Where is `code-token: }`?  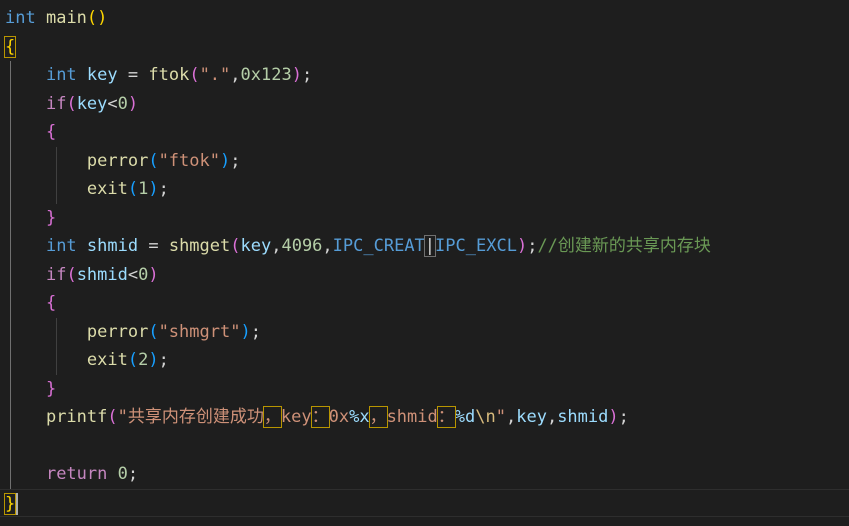
code-token: } is located at coordinates (10, 503).